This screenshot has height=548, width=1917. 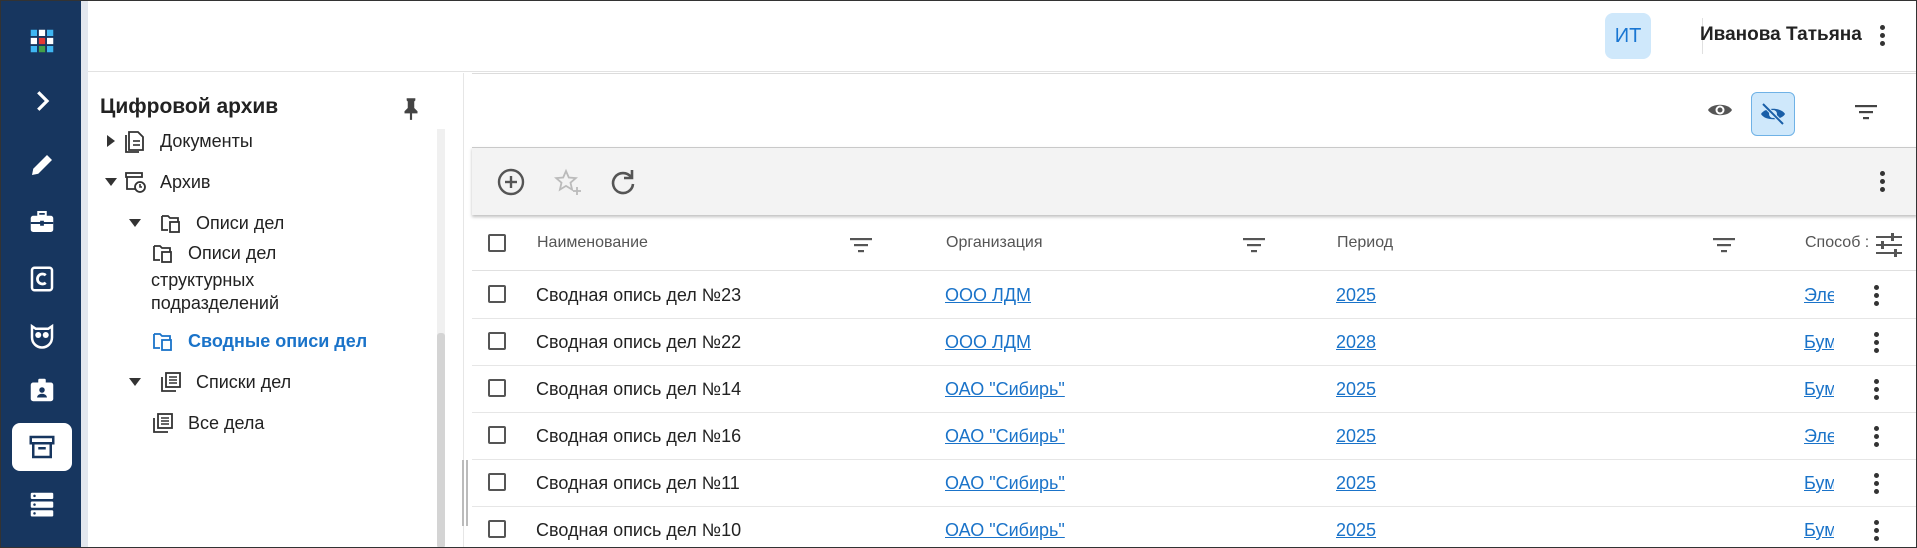 What do you see at coordinates (1773, 114) in the screenshot?
I see `eye-off-icon` at bounding box center [1773, 114].